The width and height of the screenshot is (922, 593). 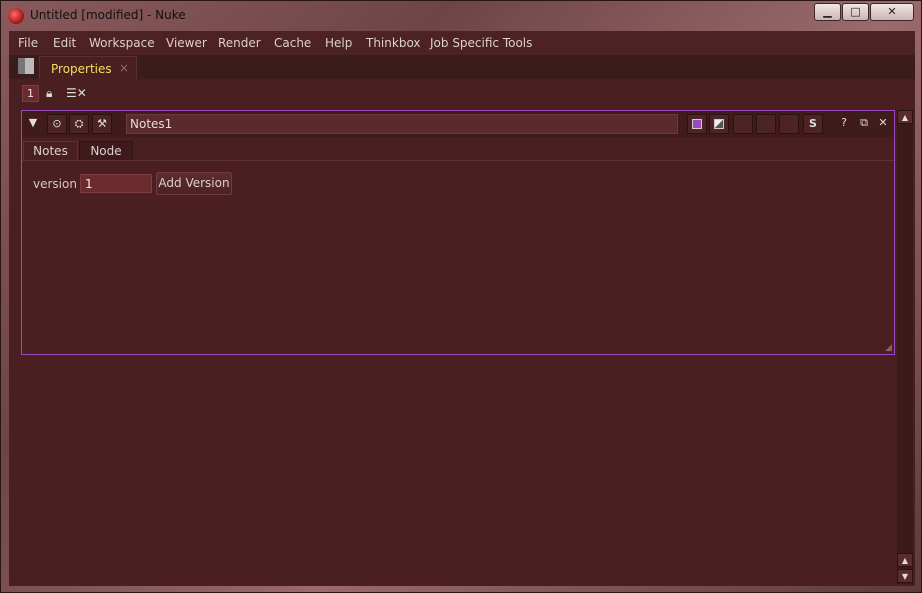 I want to click on undo-icon, so click(x=743, y=124).